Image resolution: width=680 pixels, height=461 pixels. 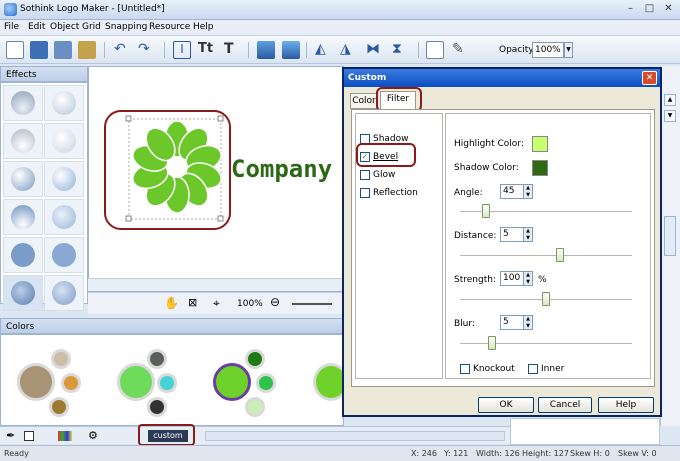 I want to click on palette-icon, so click(x=65, y=436).